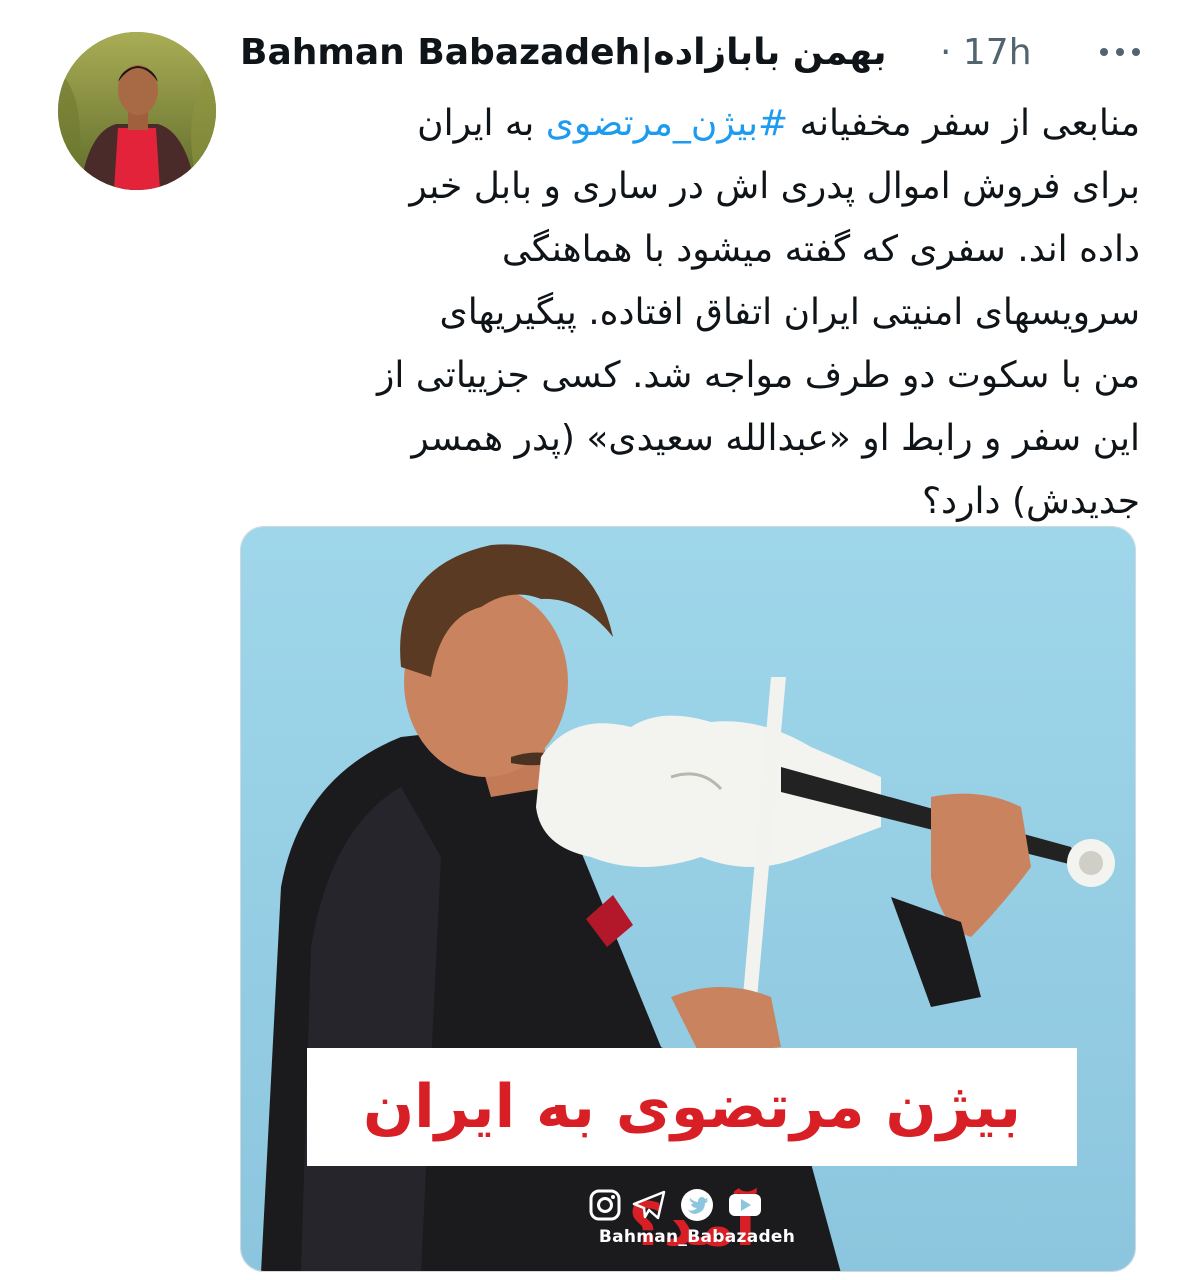 The image size is (1194, 1280). Describe the element at coordinates (745, 1205) in the screenshot. I see `youtube-icon` at that location.